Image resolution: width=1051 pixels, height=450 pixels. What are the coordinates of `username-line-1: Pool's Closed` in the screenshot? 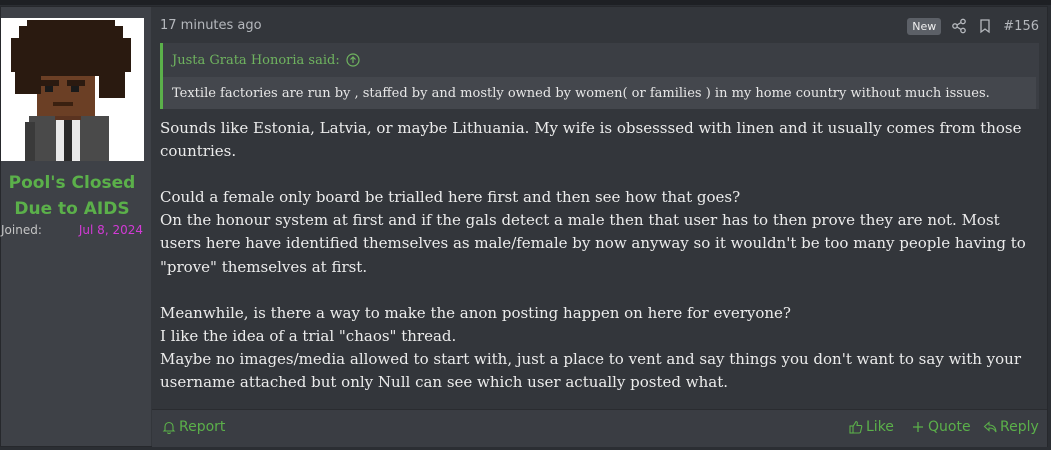 It's located at (72, 183).